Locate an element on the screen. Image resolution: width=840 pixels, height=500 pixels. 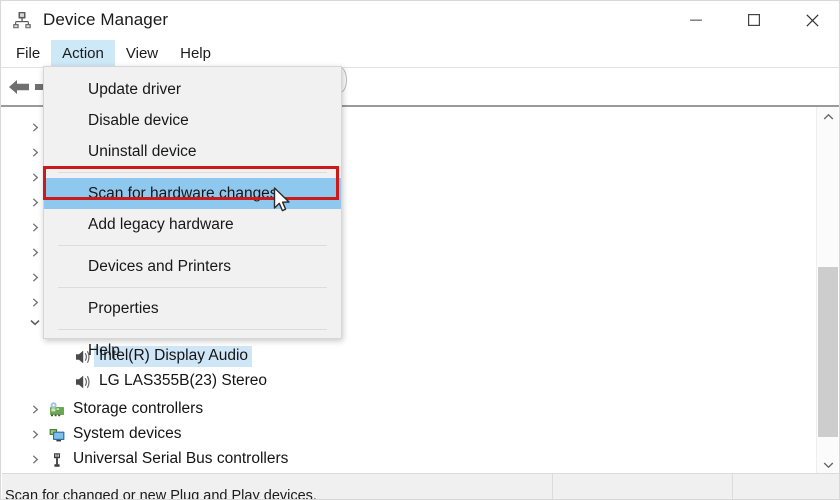
tree-row: Universal Serial Bus controllers is located at coordinates (158, 459).